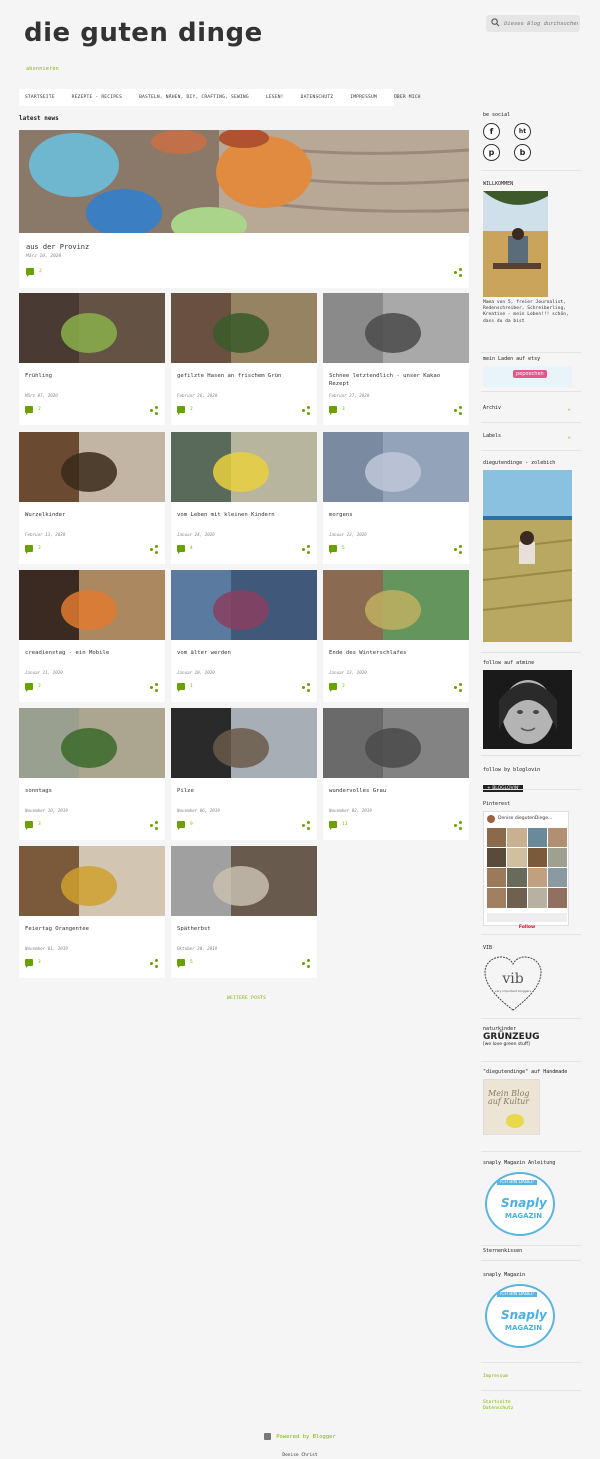  Describe the element at coordinates (92, 929) in the screenshot. I see `post-title: Feiertag Orangentee` at that location.